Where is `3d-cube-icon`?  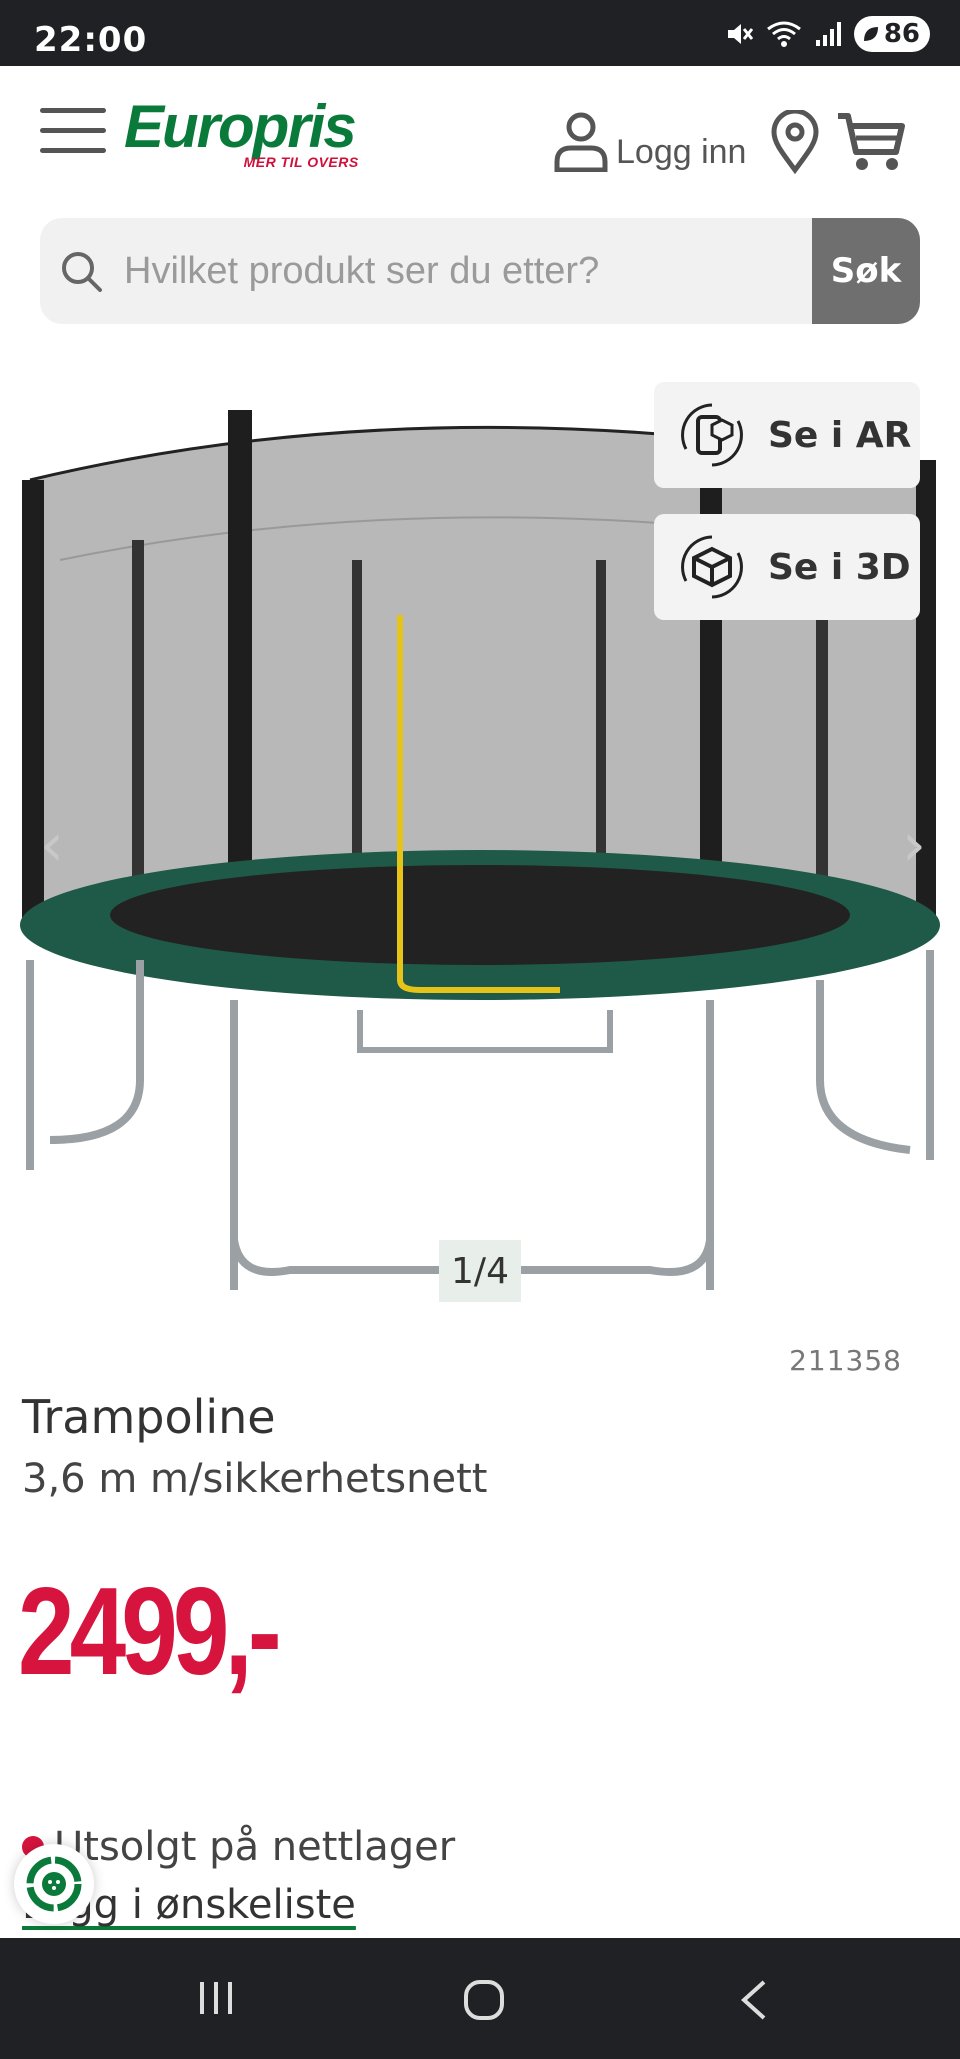
3d-cube-icon is located at coordinates (712, 567).